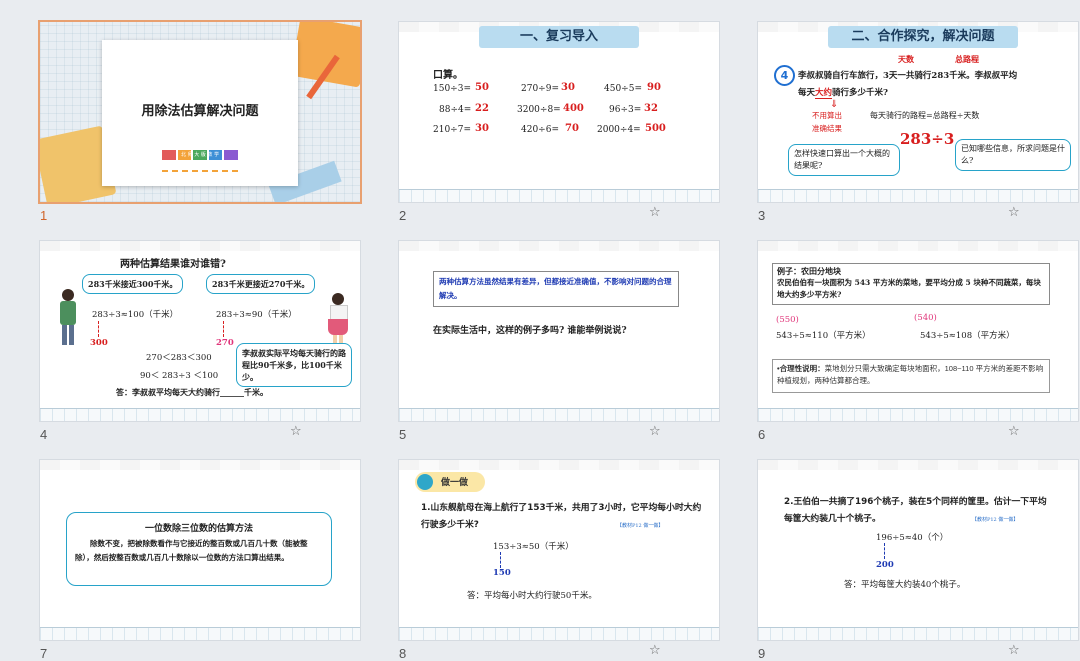 This screenshot has width=1080, height=661. I want to click on discussion-question: 在实际生活中，这样的例子多吗? 谁能举例说说?, so click(530, 331).